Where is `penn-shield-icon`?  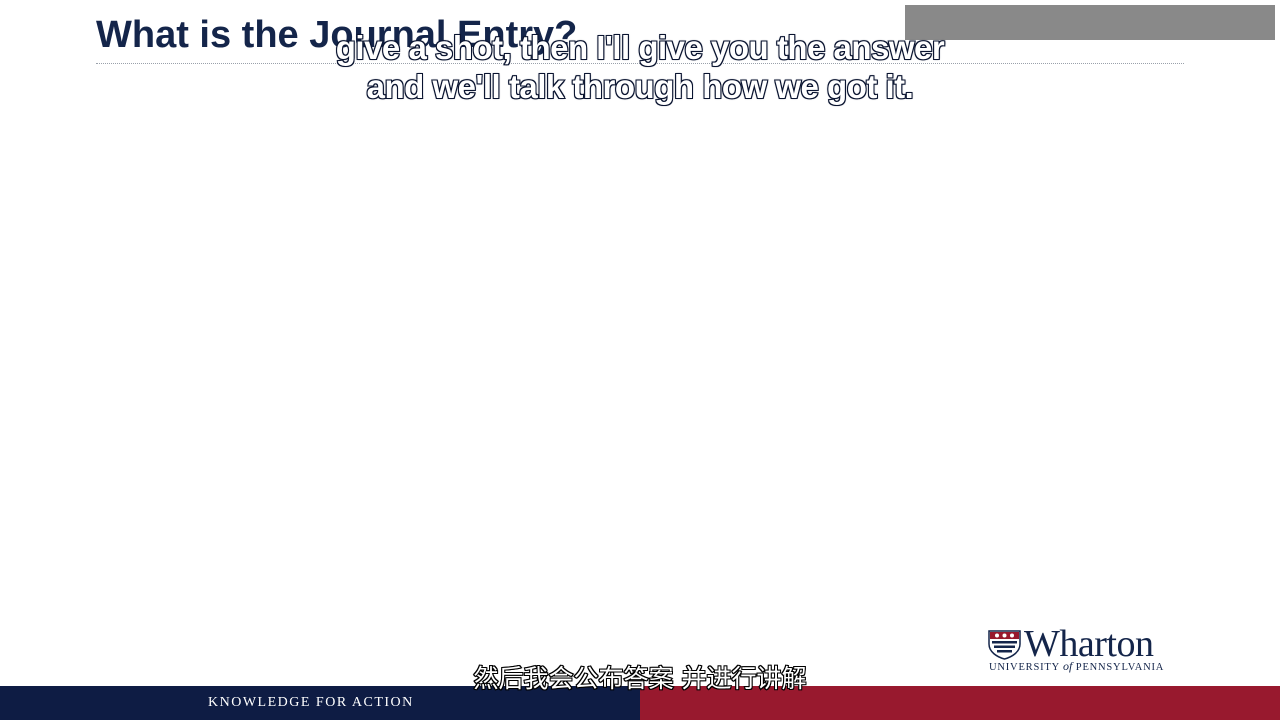
penn-shield-icon is located at coordinates (1004, 645).